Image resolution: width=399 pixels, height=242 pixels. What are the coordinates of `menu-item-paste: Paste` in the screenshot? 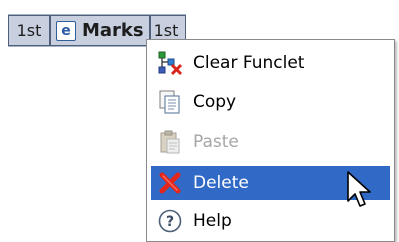 It's located at (270, 142).